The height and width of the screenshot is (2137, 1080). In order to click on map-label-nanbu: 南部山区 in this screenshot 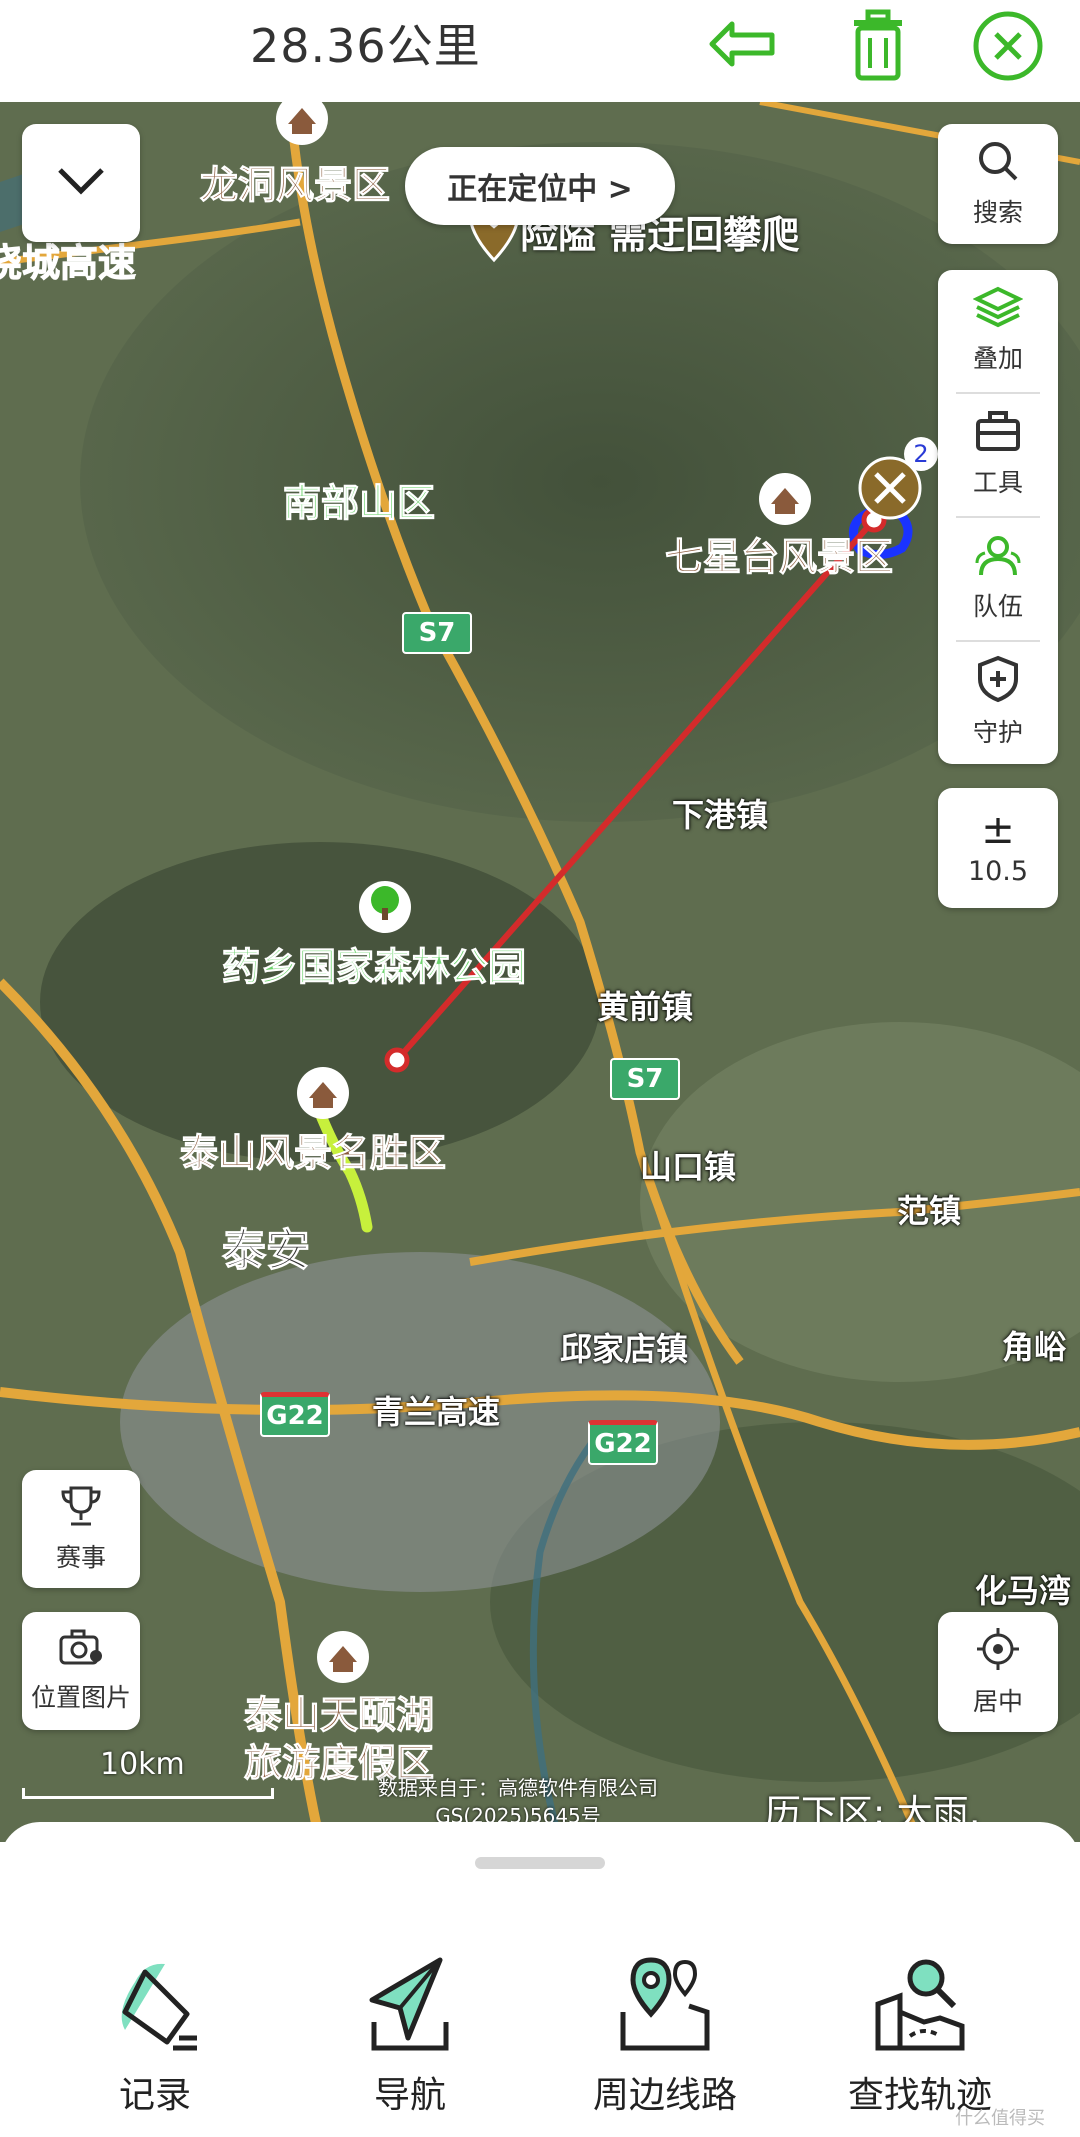, I will do `click(359, 503)`.